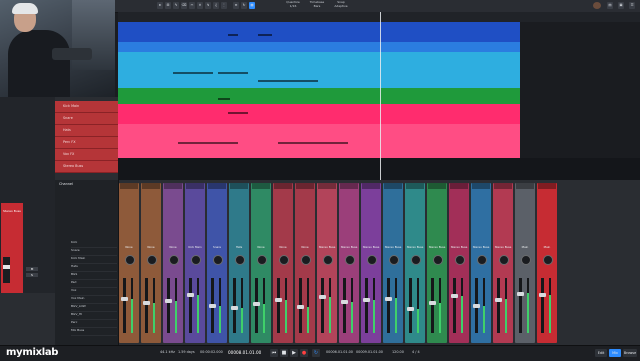  I want to click on arrow-tool-icon: ➤, so click(160, 5).